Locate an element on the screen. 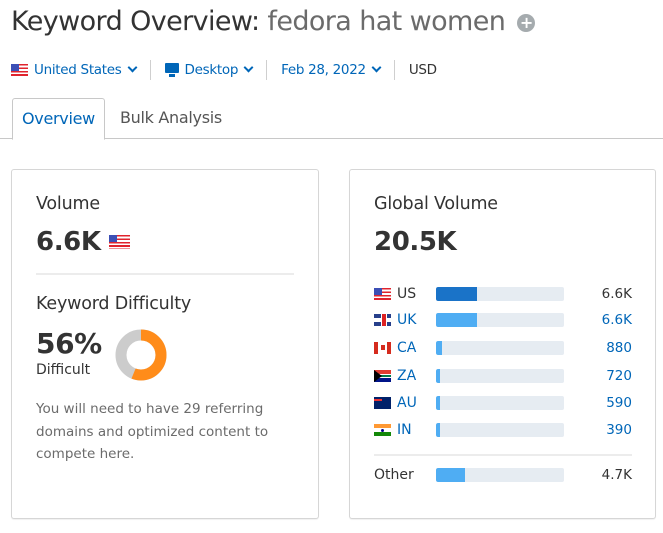 The image size is (663, 533). country-dropdown: United States is located at coordinates (74, 70).